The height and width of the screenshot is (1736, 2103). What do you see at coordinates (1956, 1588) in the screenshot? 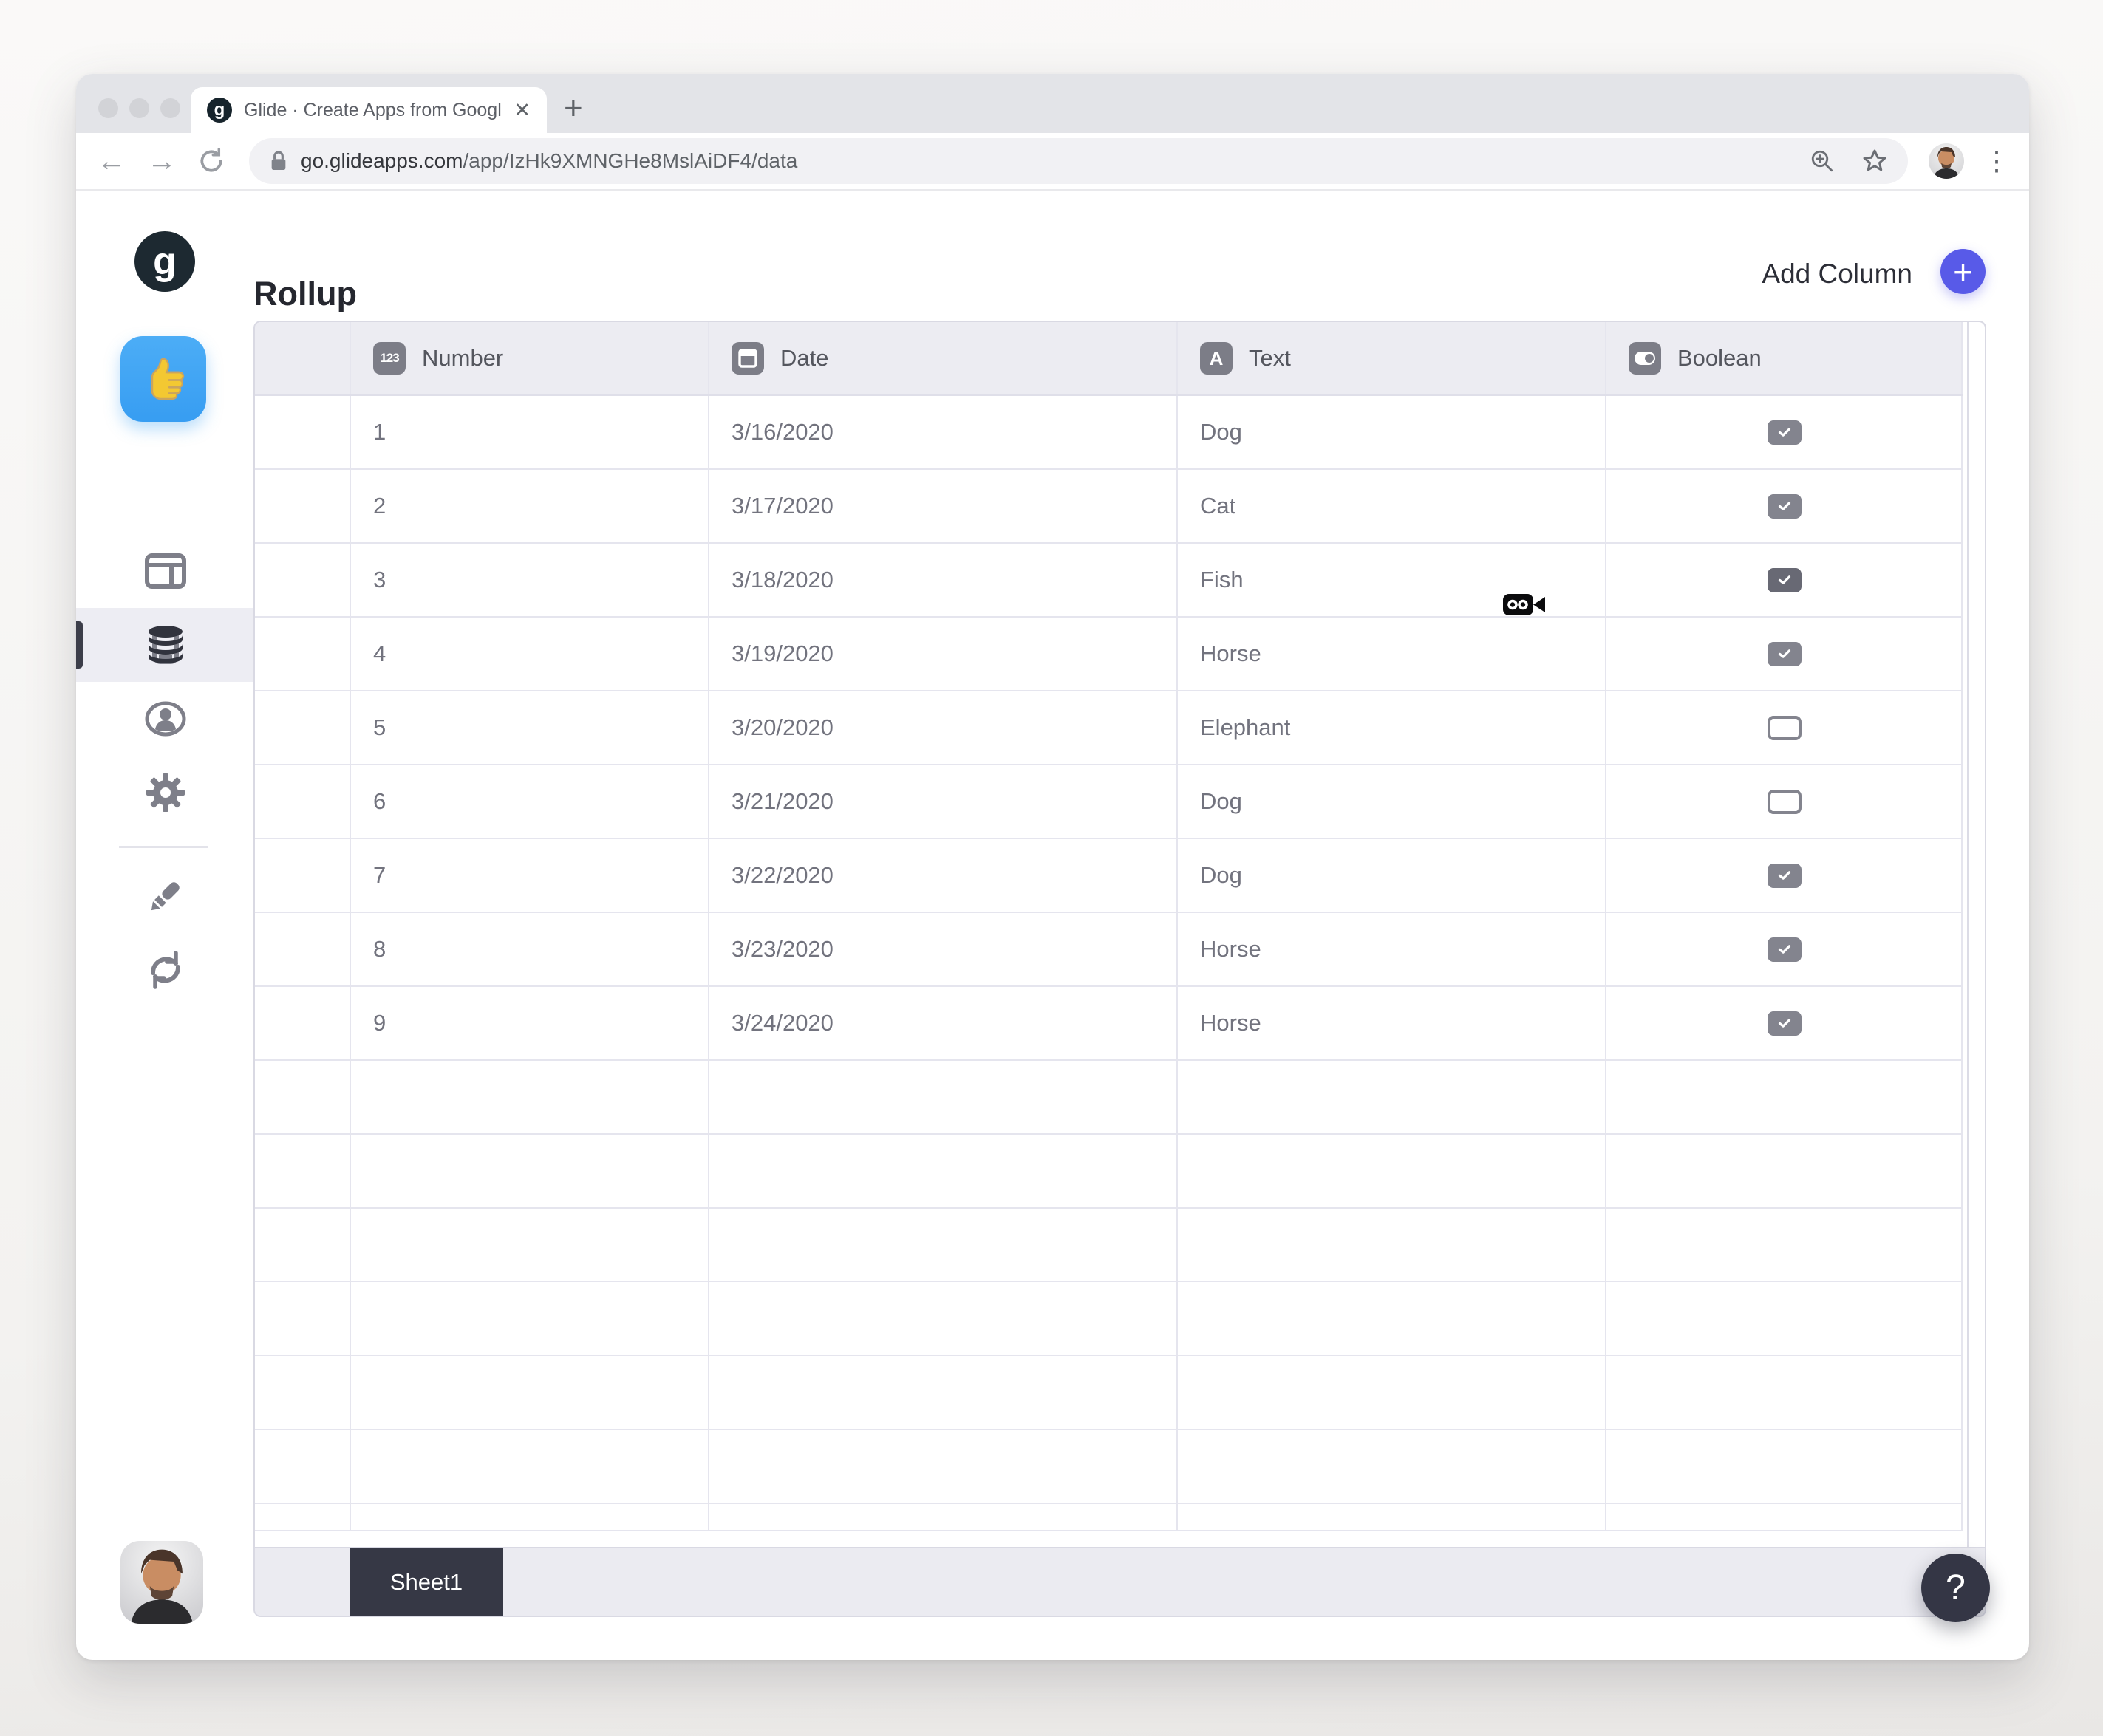
I see `help-button: ?` at bounding box center [1956, 1588].